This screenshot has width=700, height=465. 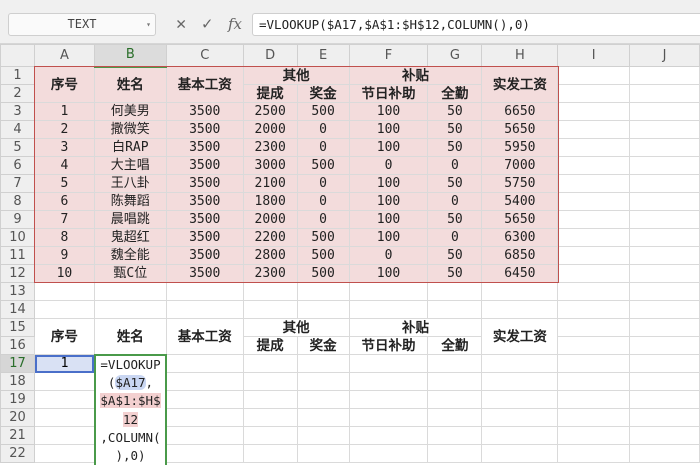 What do you see at coordinates (520, 273) in the screenshot?
I see `data-cell: 6450` at bounding box center [520, 273].